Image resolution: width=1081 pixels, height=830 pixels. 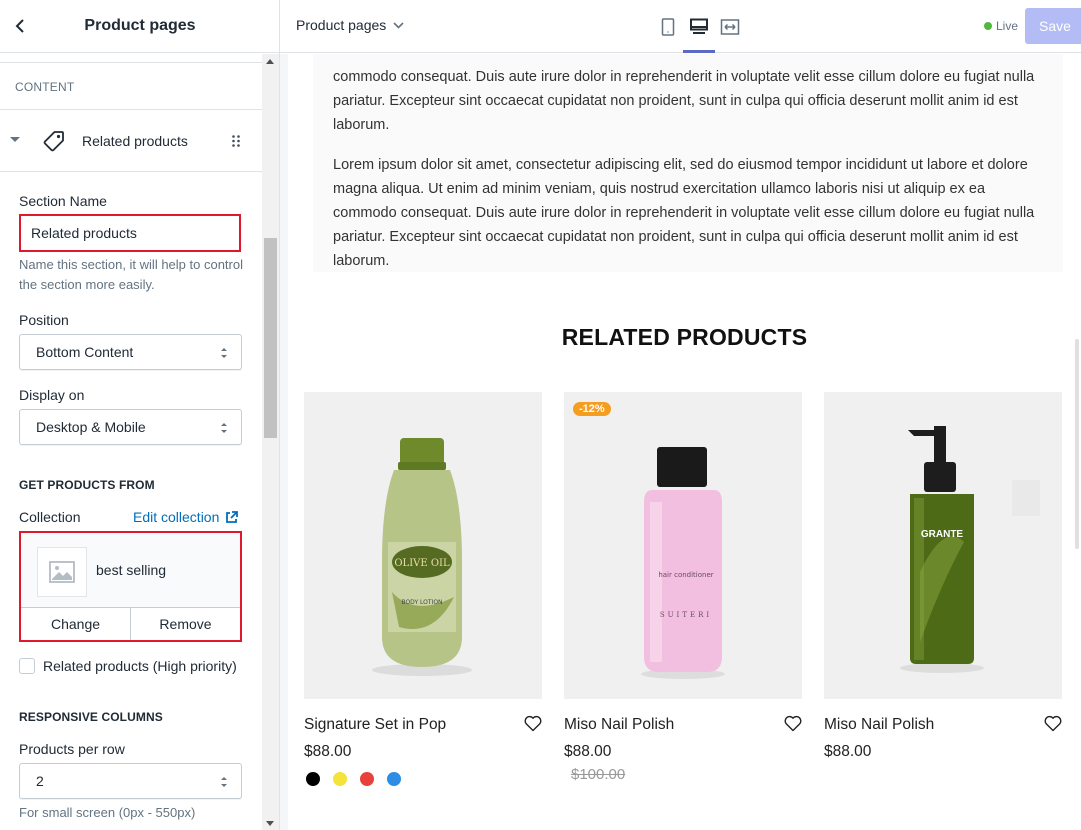 What do you see at coordinates (421, 602) in the screenshot?
I see `svg-text: BODY LOTION` at bounding box center [421, 602].